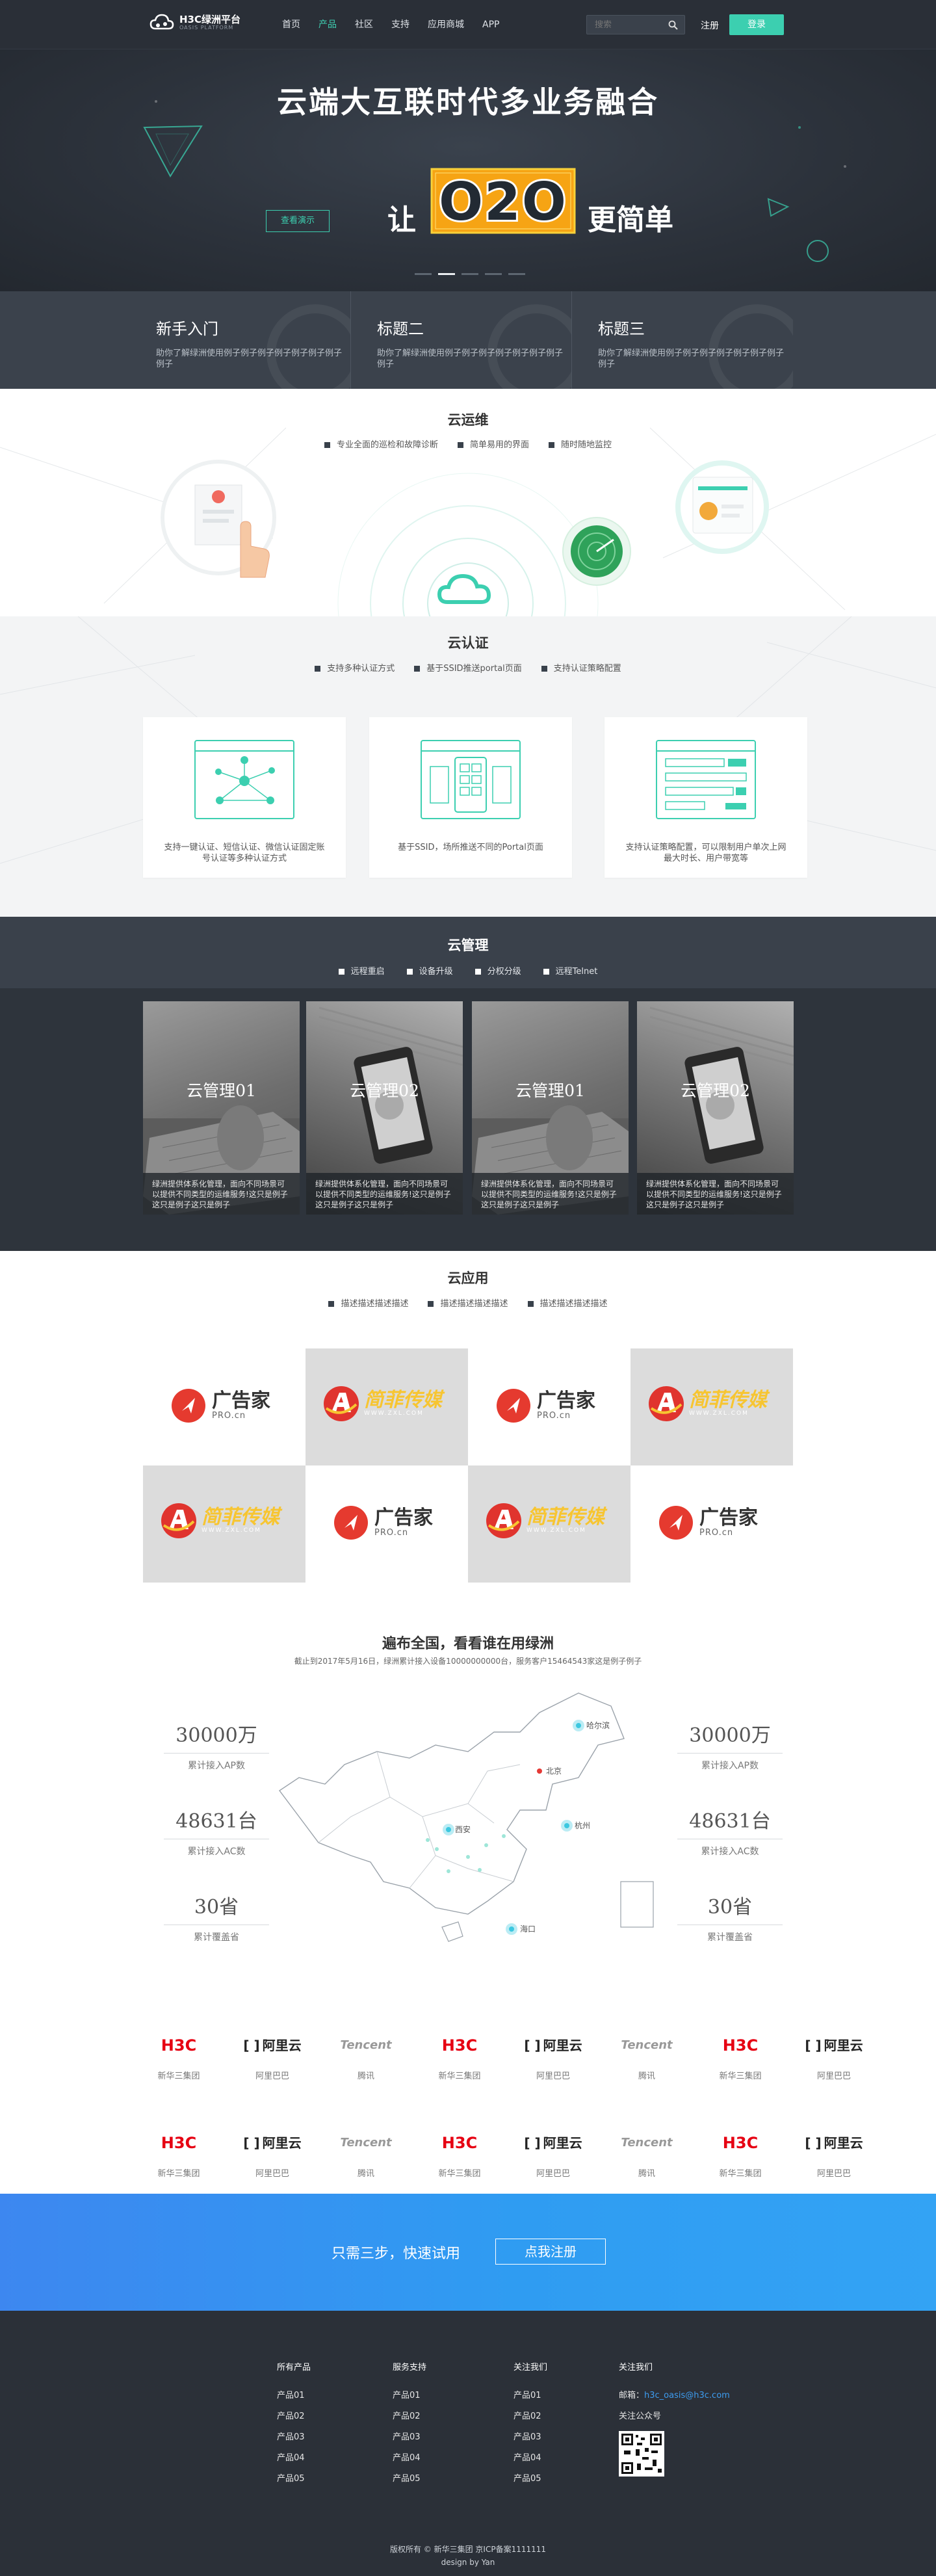  Describe the element at coordinates (710, 25) in the screenshot. I see `register-link: 注册` at that location.